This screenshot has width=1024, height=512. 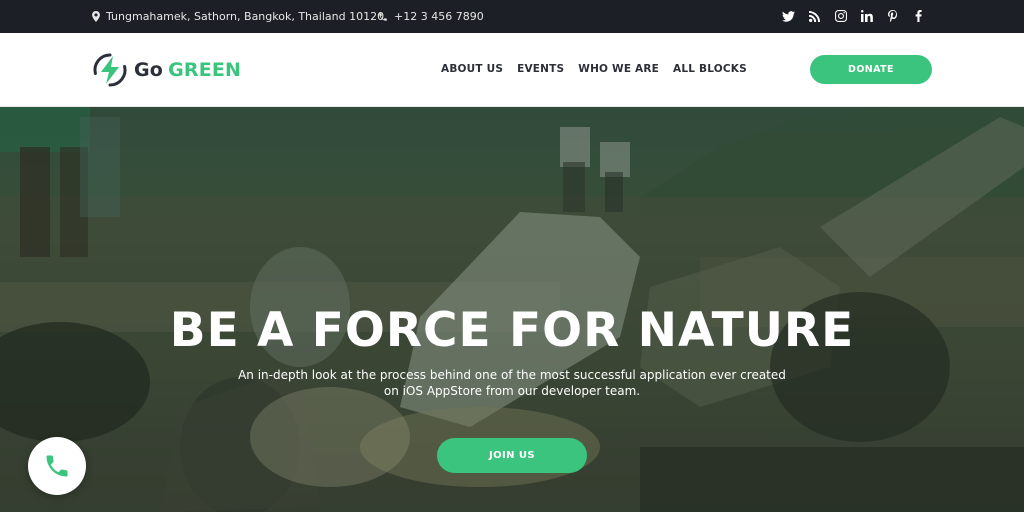 I want to click on pinterest-icon, so click(x=892, y=16).